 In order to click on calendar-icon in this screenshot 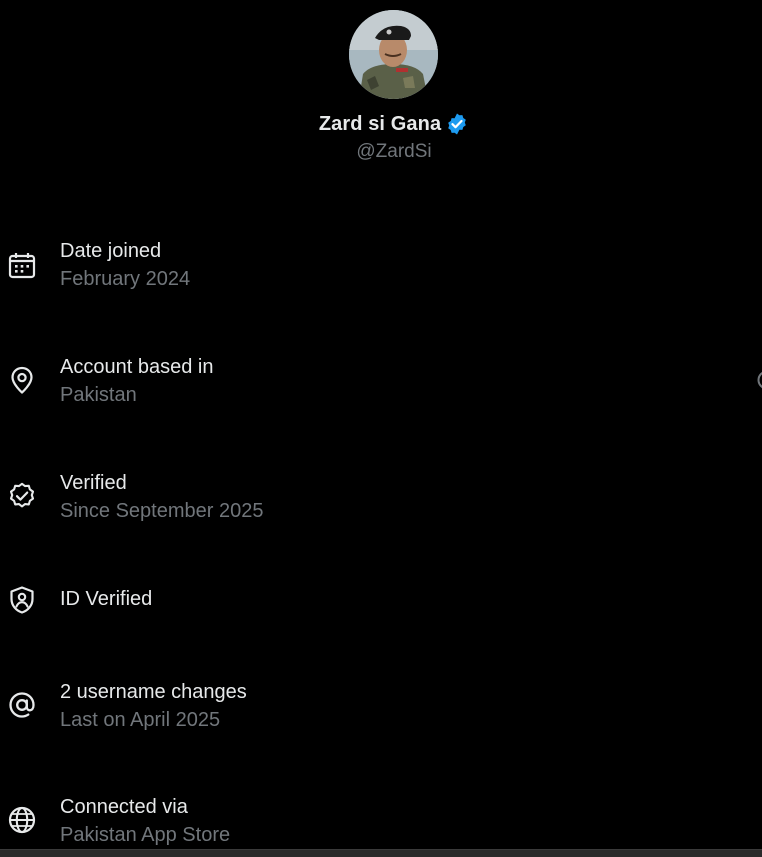, I will do `click(22, 265)`.